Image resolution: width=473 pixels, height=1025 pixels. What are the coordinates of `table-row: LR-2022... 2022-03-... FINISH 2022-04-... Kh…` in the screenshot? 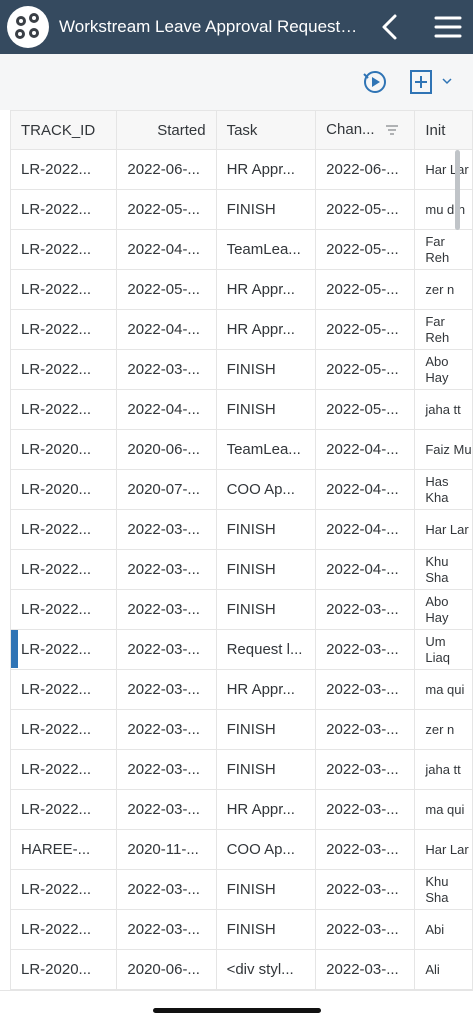 It's located at (241, 569).